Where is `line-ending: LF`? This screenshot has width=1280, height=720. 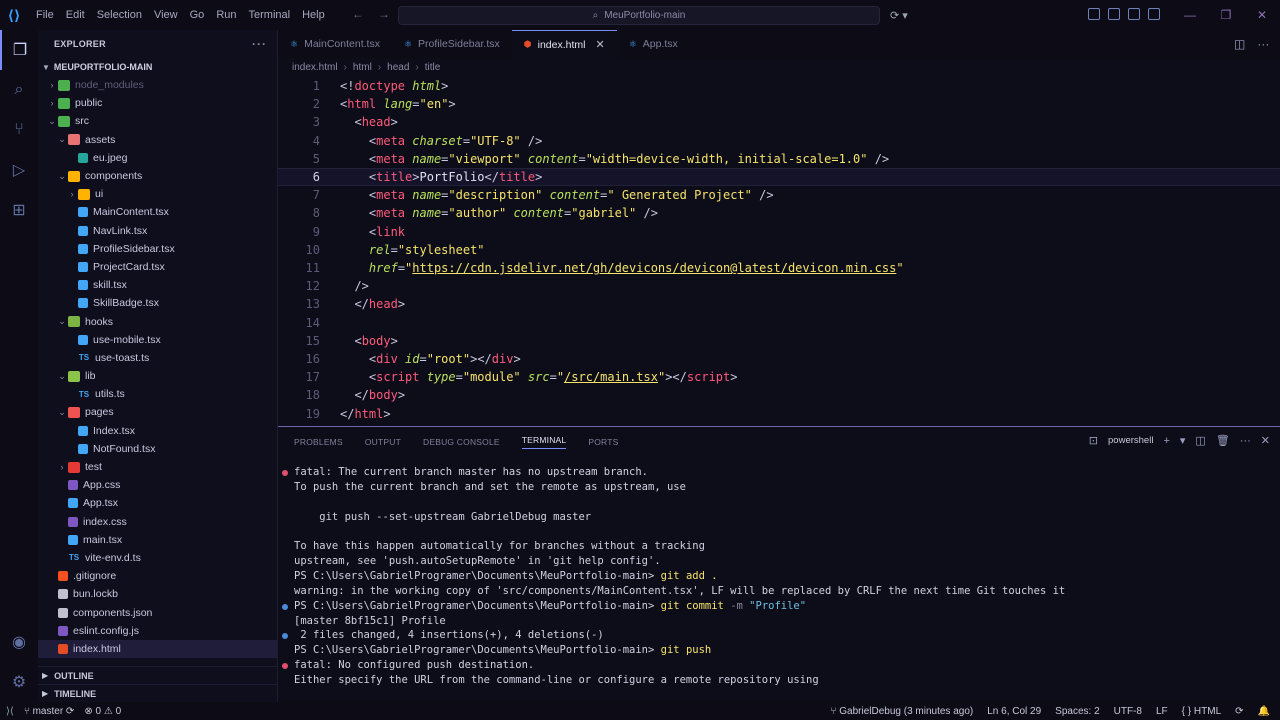 line-ending: LF is located at coordinates (1162, 711).